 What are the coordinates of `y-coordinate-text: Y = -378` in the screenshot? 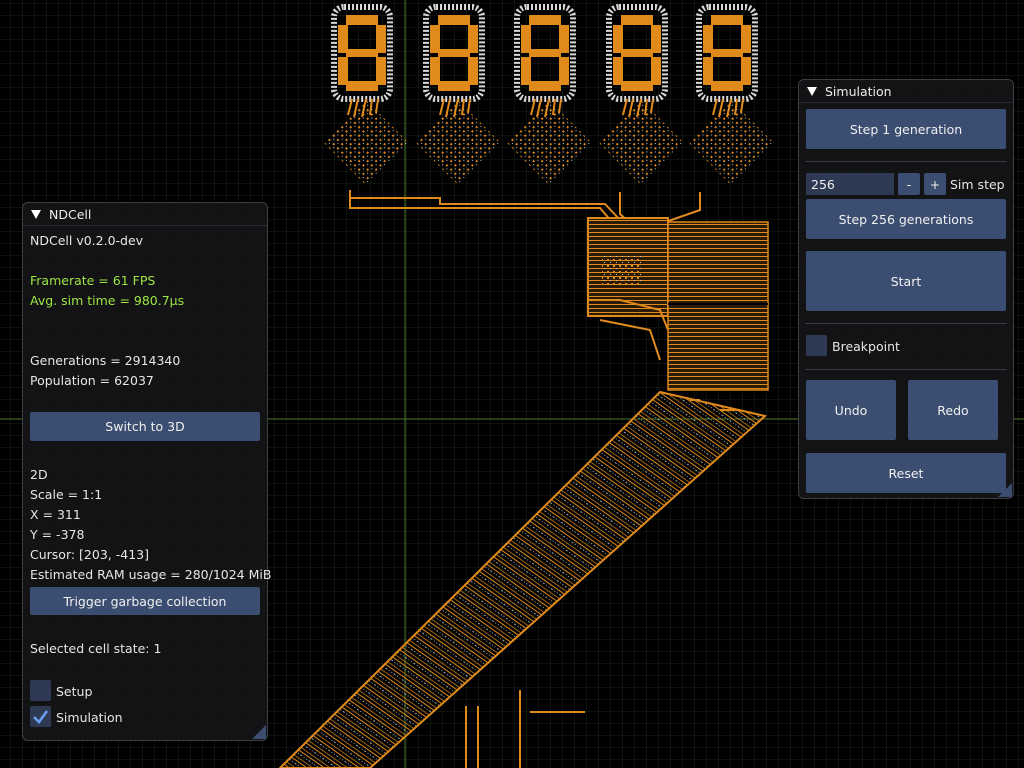 It's located at (57, 534).